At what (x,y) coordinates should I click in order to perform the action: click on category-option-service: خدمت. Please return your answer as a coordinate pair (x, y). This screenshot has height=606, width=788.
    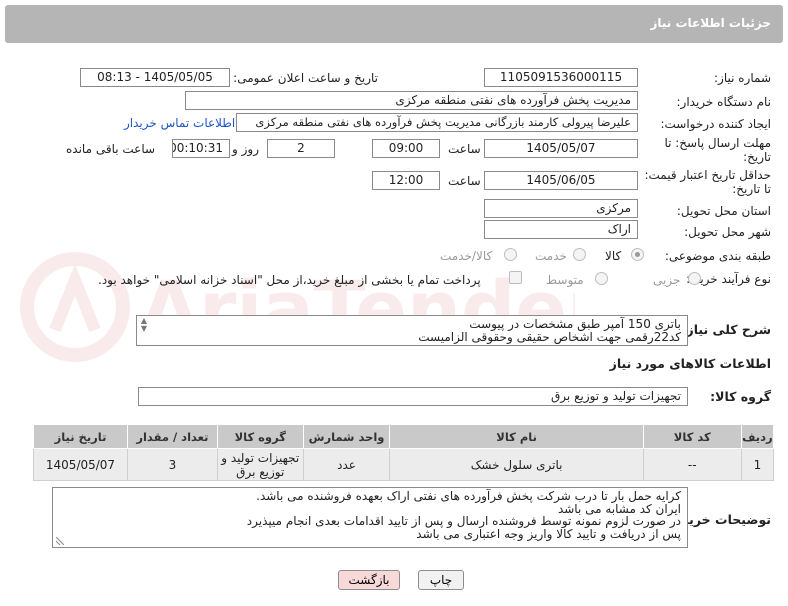
    Looking at the image, I should click on (551, 256).